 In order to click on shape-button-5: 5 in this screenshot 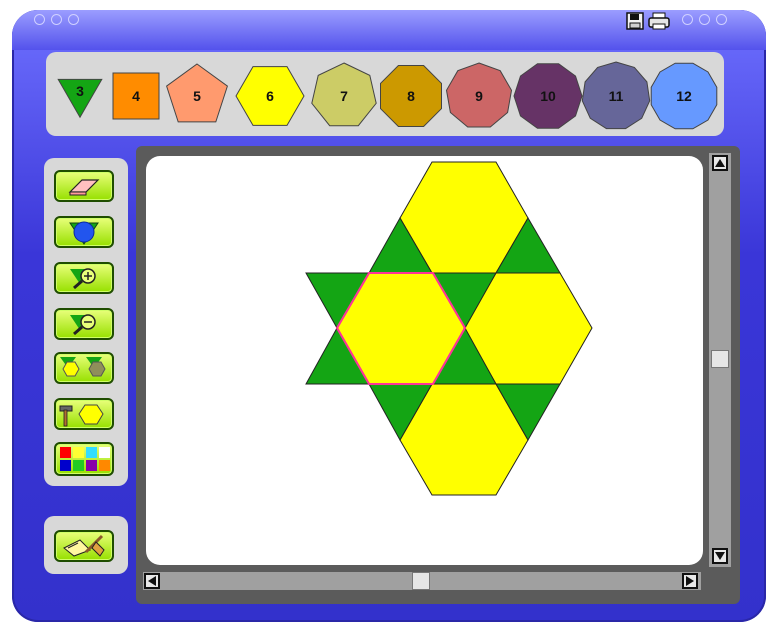, I will do `click(197, 96)`.